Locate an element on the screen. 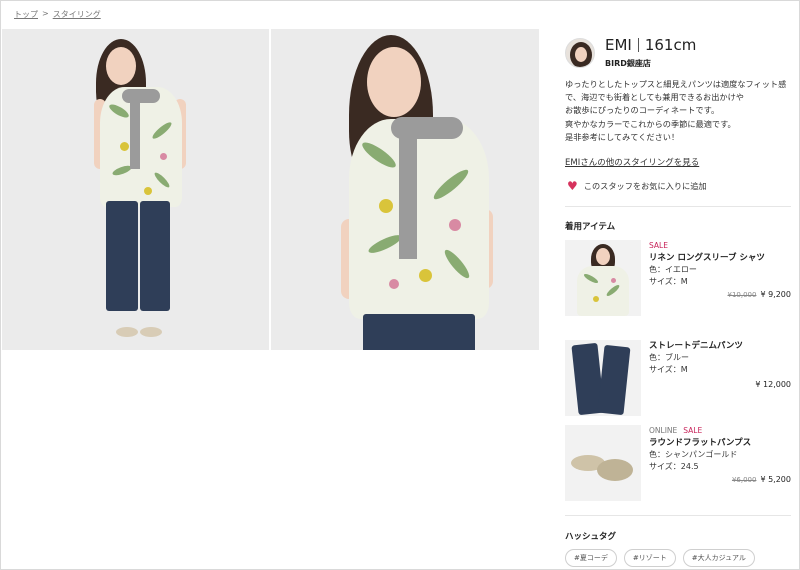 The height and width of the screenshot is (570, 800). worn-item: ストレートデニムパンツ 色：ブルー サイズ：M ¥ 12,000 is located at coordinates (678, 378).